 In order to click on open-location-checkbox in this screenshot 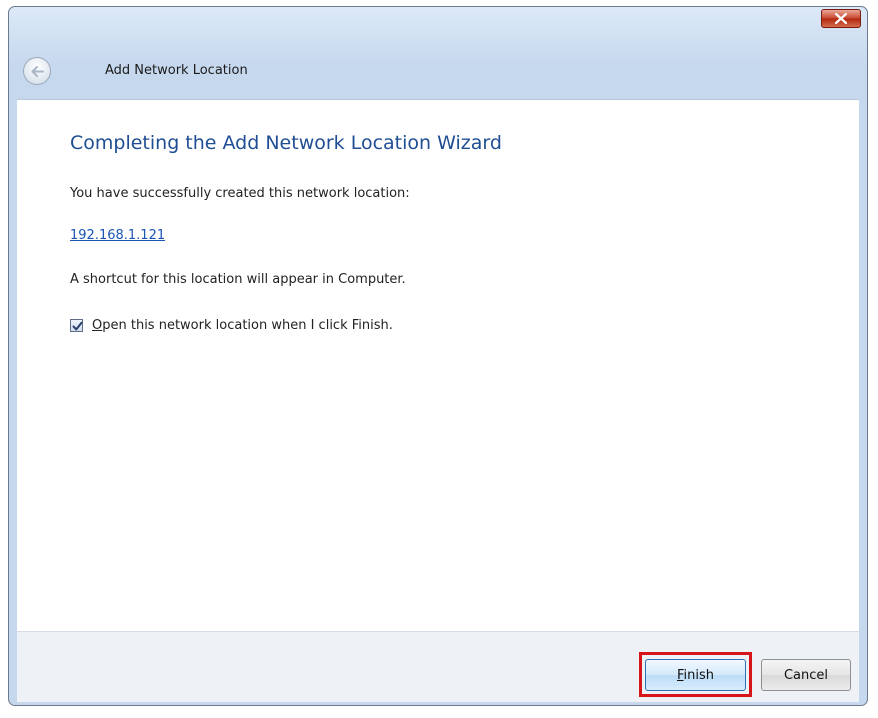, I will do `click(76, 325)`.